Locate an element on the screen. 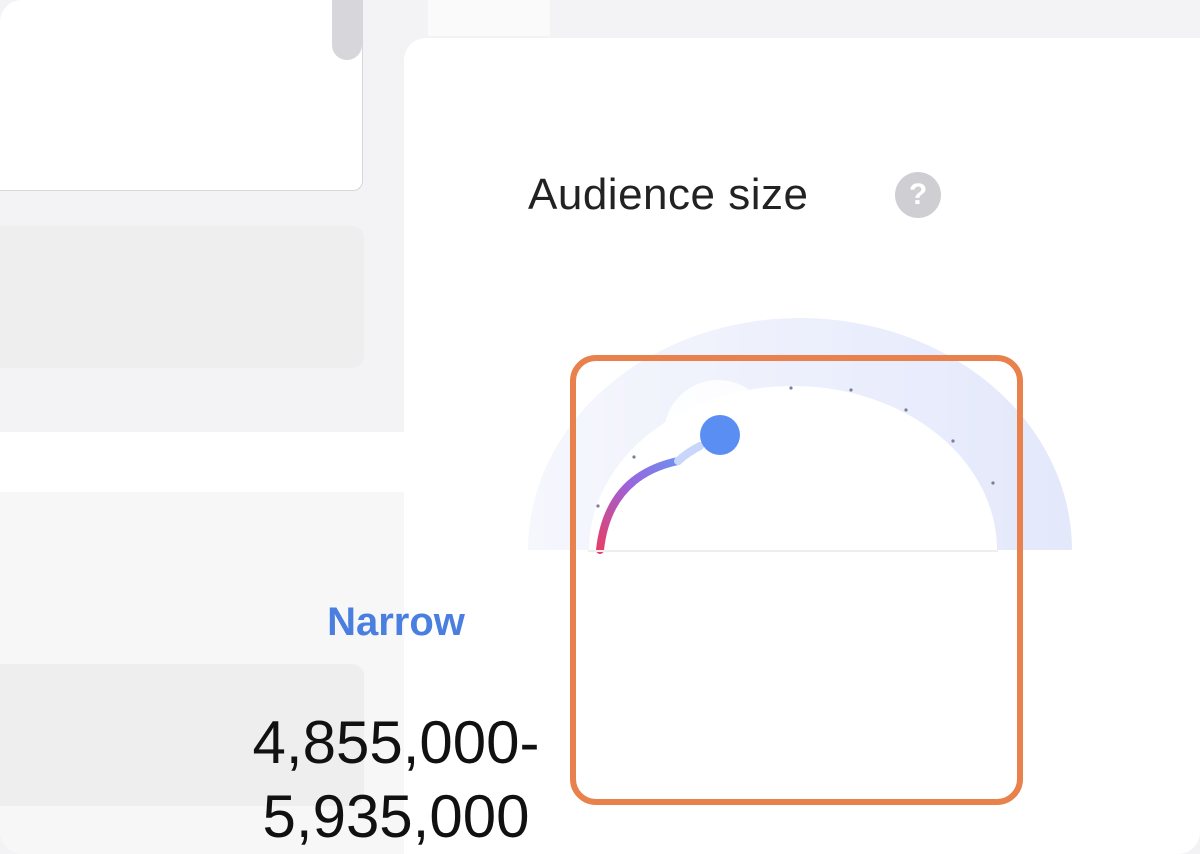 Image resolution: width=1200 pixels, height=854 pixels. panel-title: Audience size is located at coordinates (668, 194).